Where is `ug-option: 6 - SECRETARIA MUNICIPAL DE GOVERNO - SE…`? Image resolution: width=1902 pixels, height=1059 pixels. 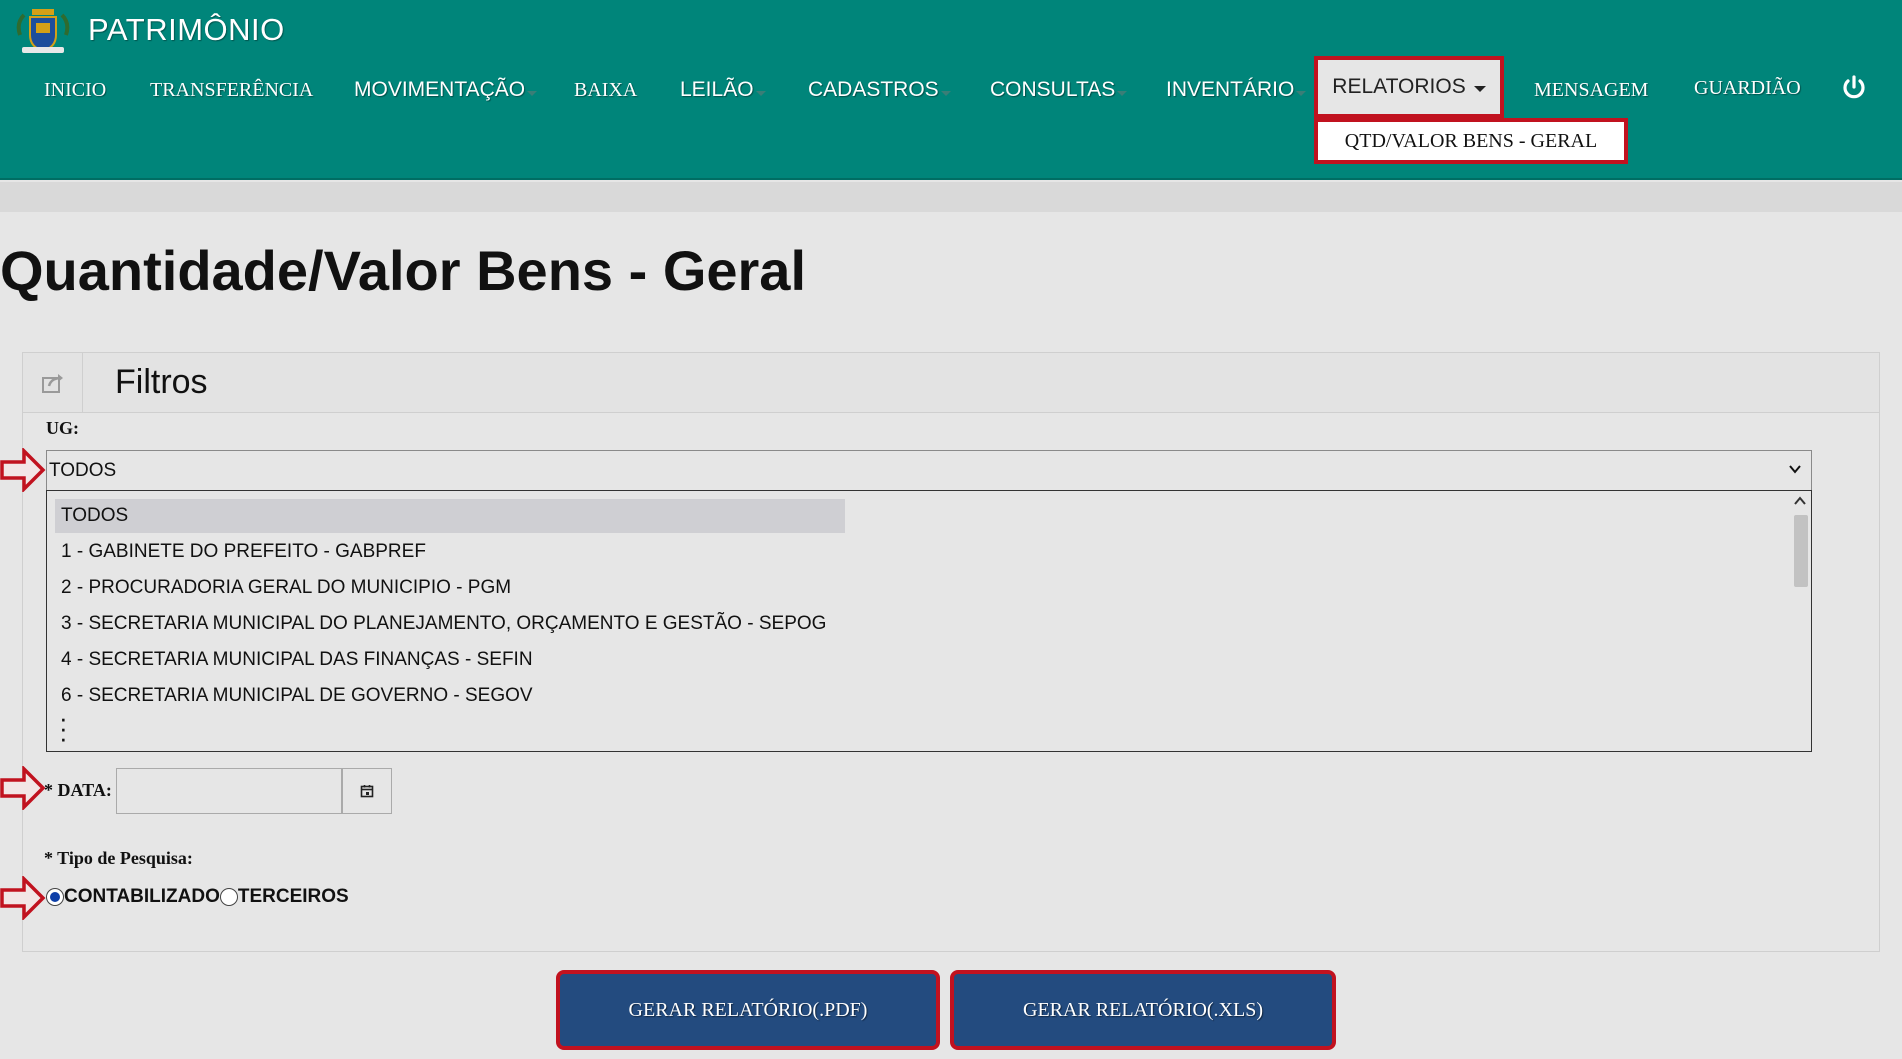
ug-option: 6 - SECRETARIA MUNICIPAL DE GOVERNO - SE… is located at coordinates (450, 695).